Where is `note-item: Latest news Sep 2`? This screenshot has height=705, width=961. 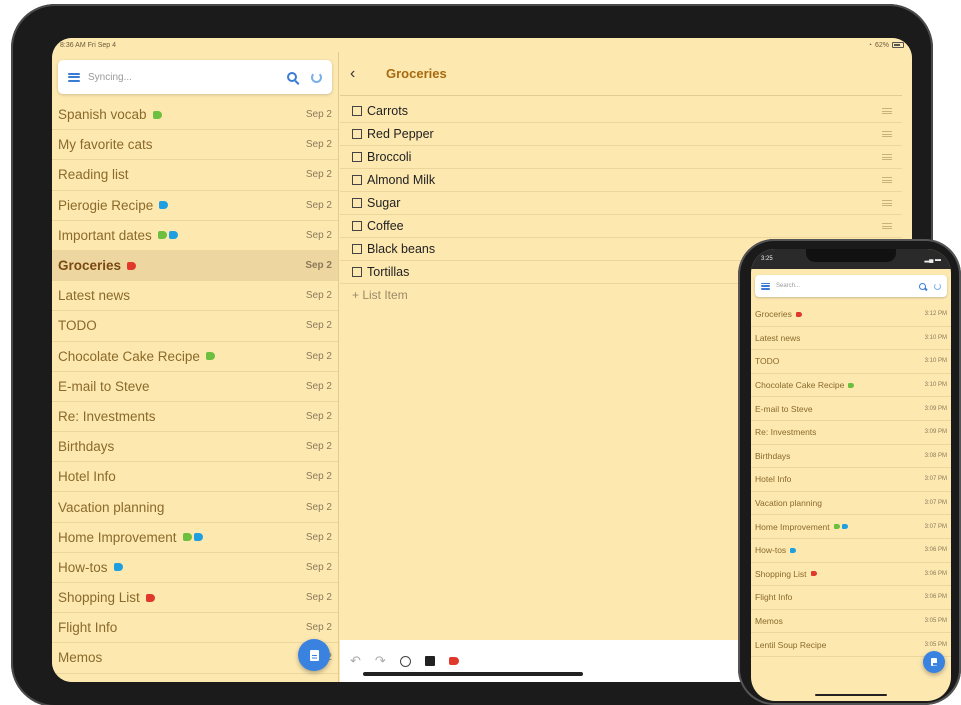 note-item: Latest news Sep 2 is located at coordinates (195, 296).